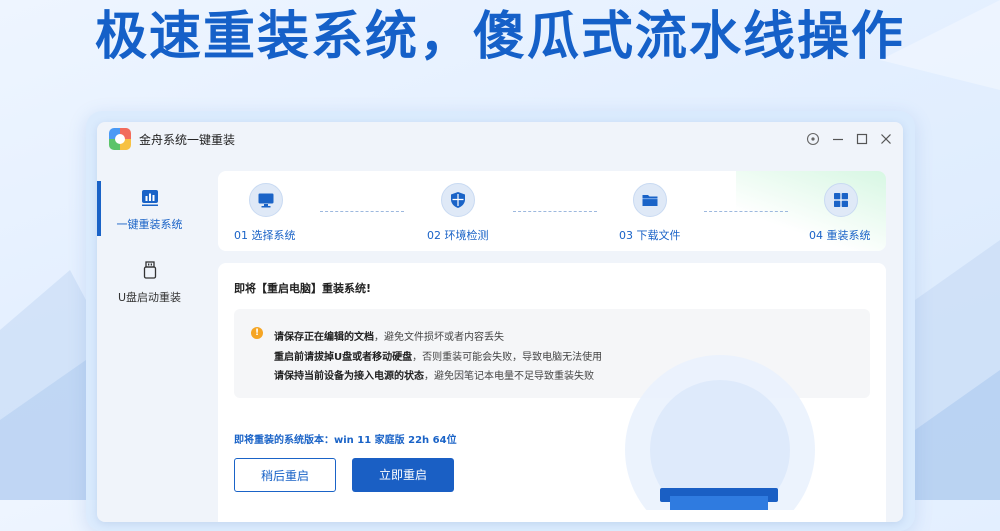  I want to click on restart-now-button: 立即重启, so click(403, 475).